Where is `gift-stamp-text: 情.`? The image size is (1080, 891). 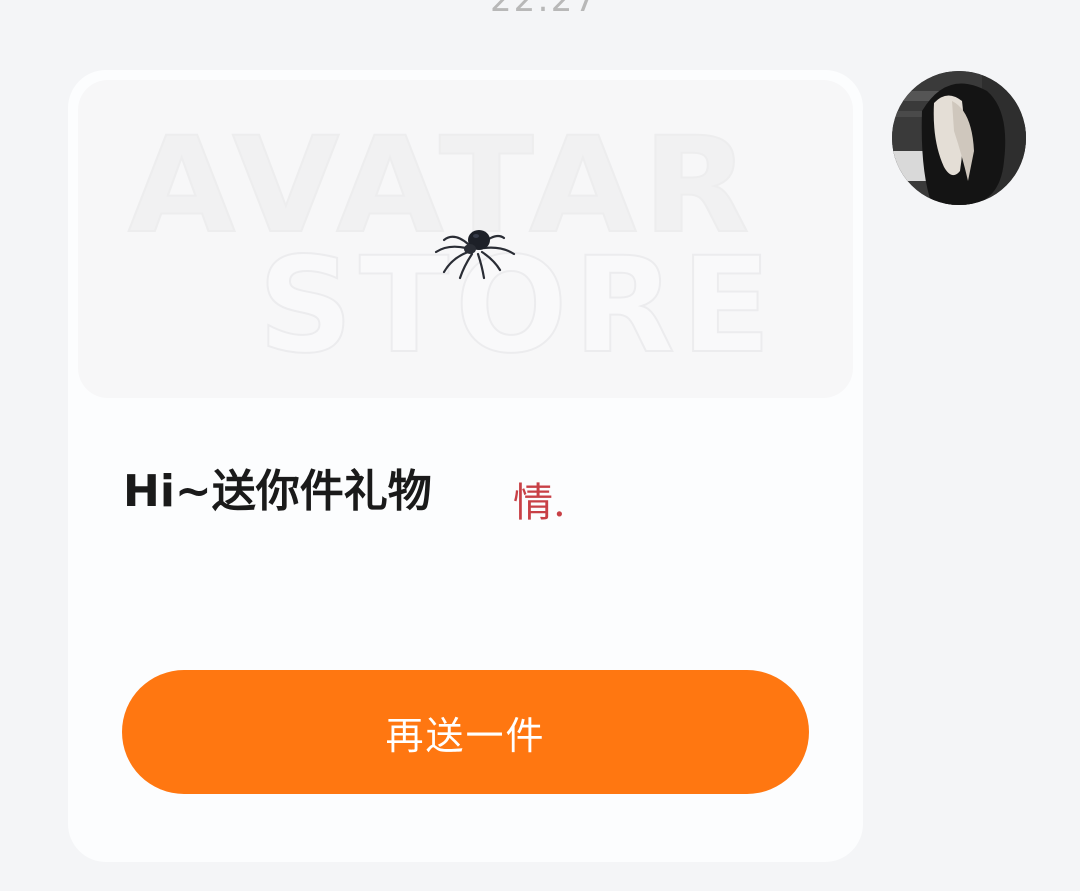 gift-stamp-text: 情. is located at coordinates (539, 503).